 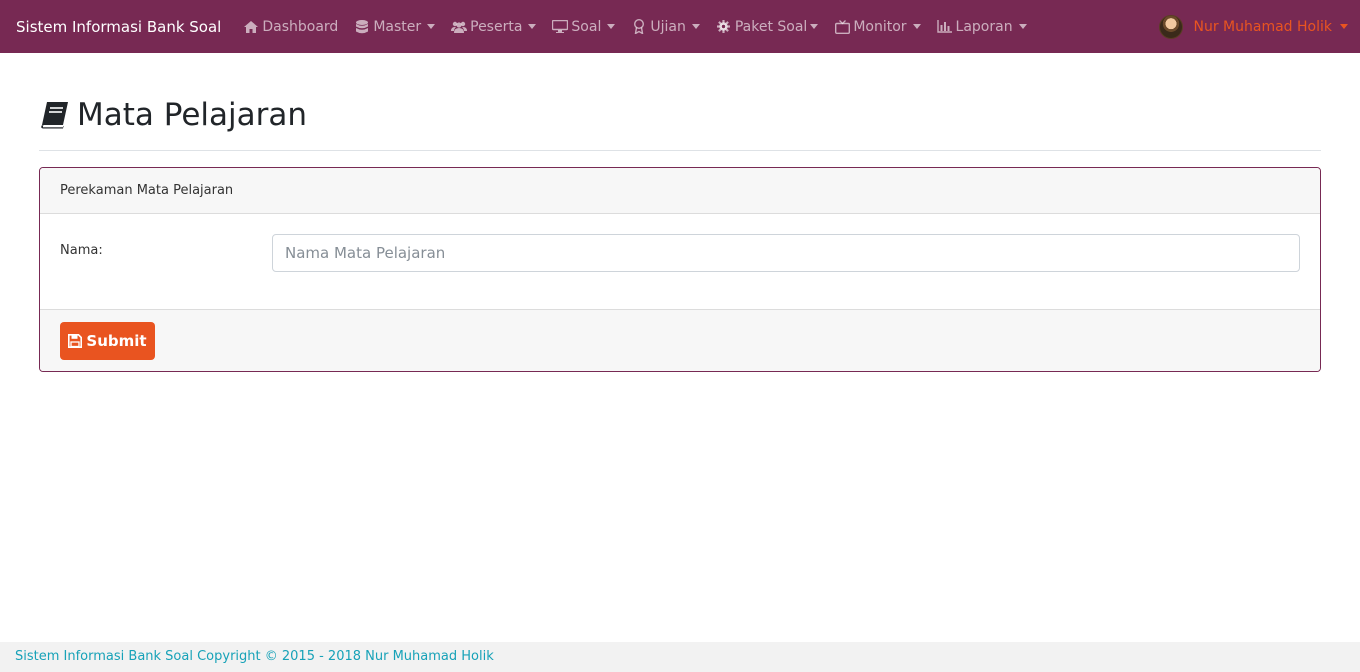 What do you see at coordinates (300, 26) in the screenshot?
I see `nav-item-label: Dashboard` at bounding box center [300, 26].